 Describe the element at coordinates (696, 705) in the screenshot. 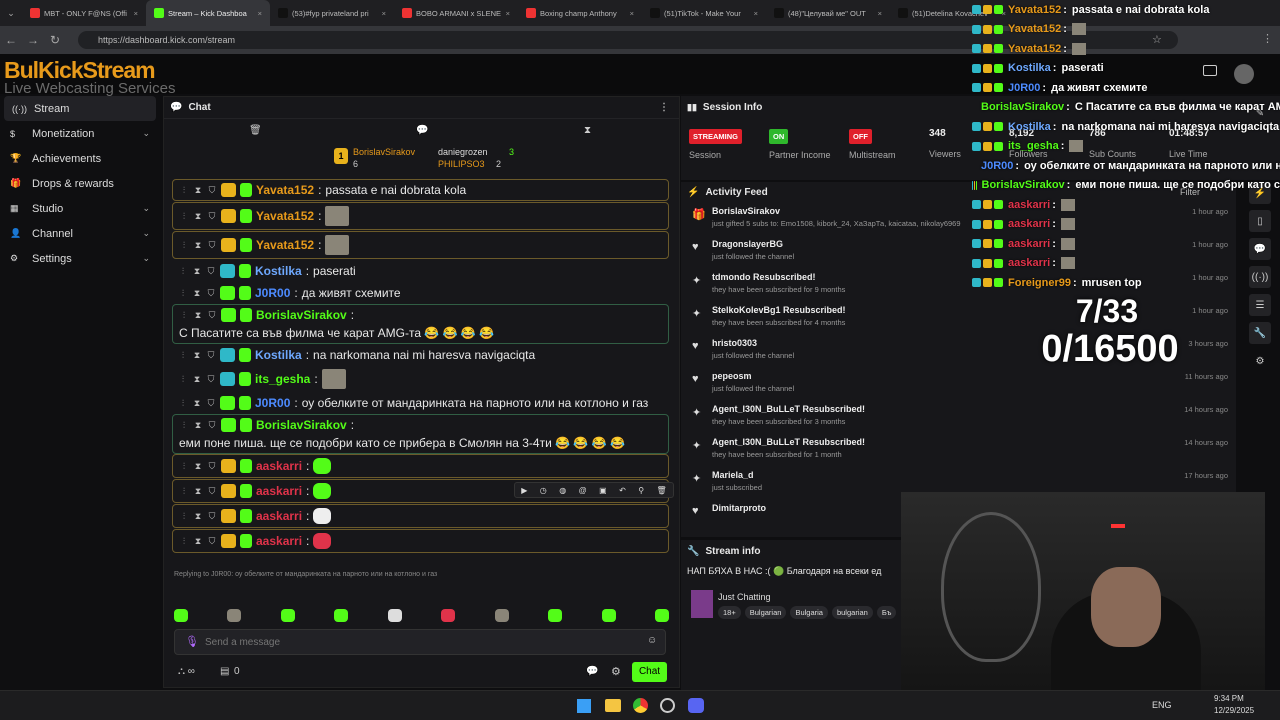

I see `discord-icon` at that location.